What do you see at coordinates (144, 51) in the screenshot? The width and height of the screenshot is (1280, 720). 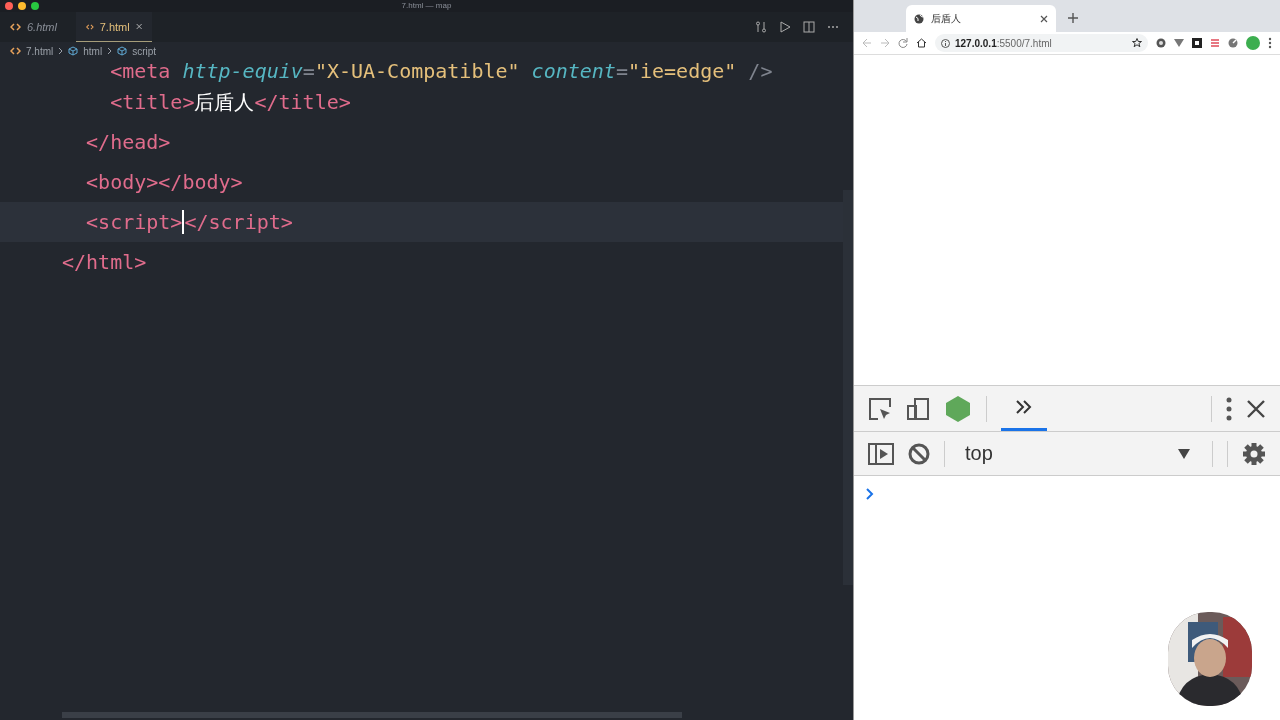 I see `breadcrumb-item: script` at bounding box center [144, 51].